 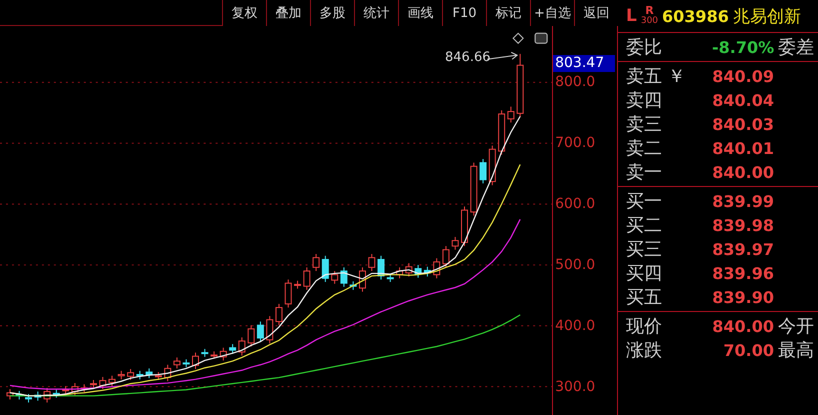 I want to click on price-axis-label: 700.0, so click(x=575, y=143).